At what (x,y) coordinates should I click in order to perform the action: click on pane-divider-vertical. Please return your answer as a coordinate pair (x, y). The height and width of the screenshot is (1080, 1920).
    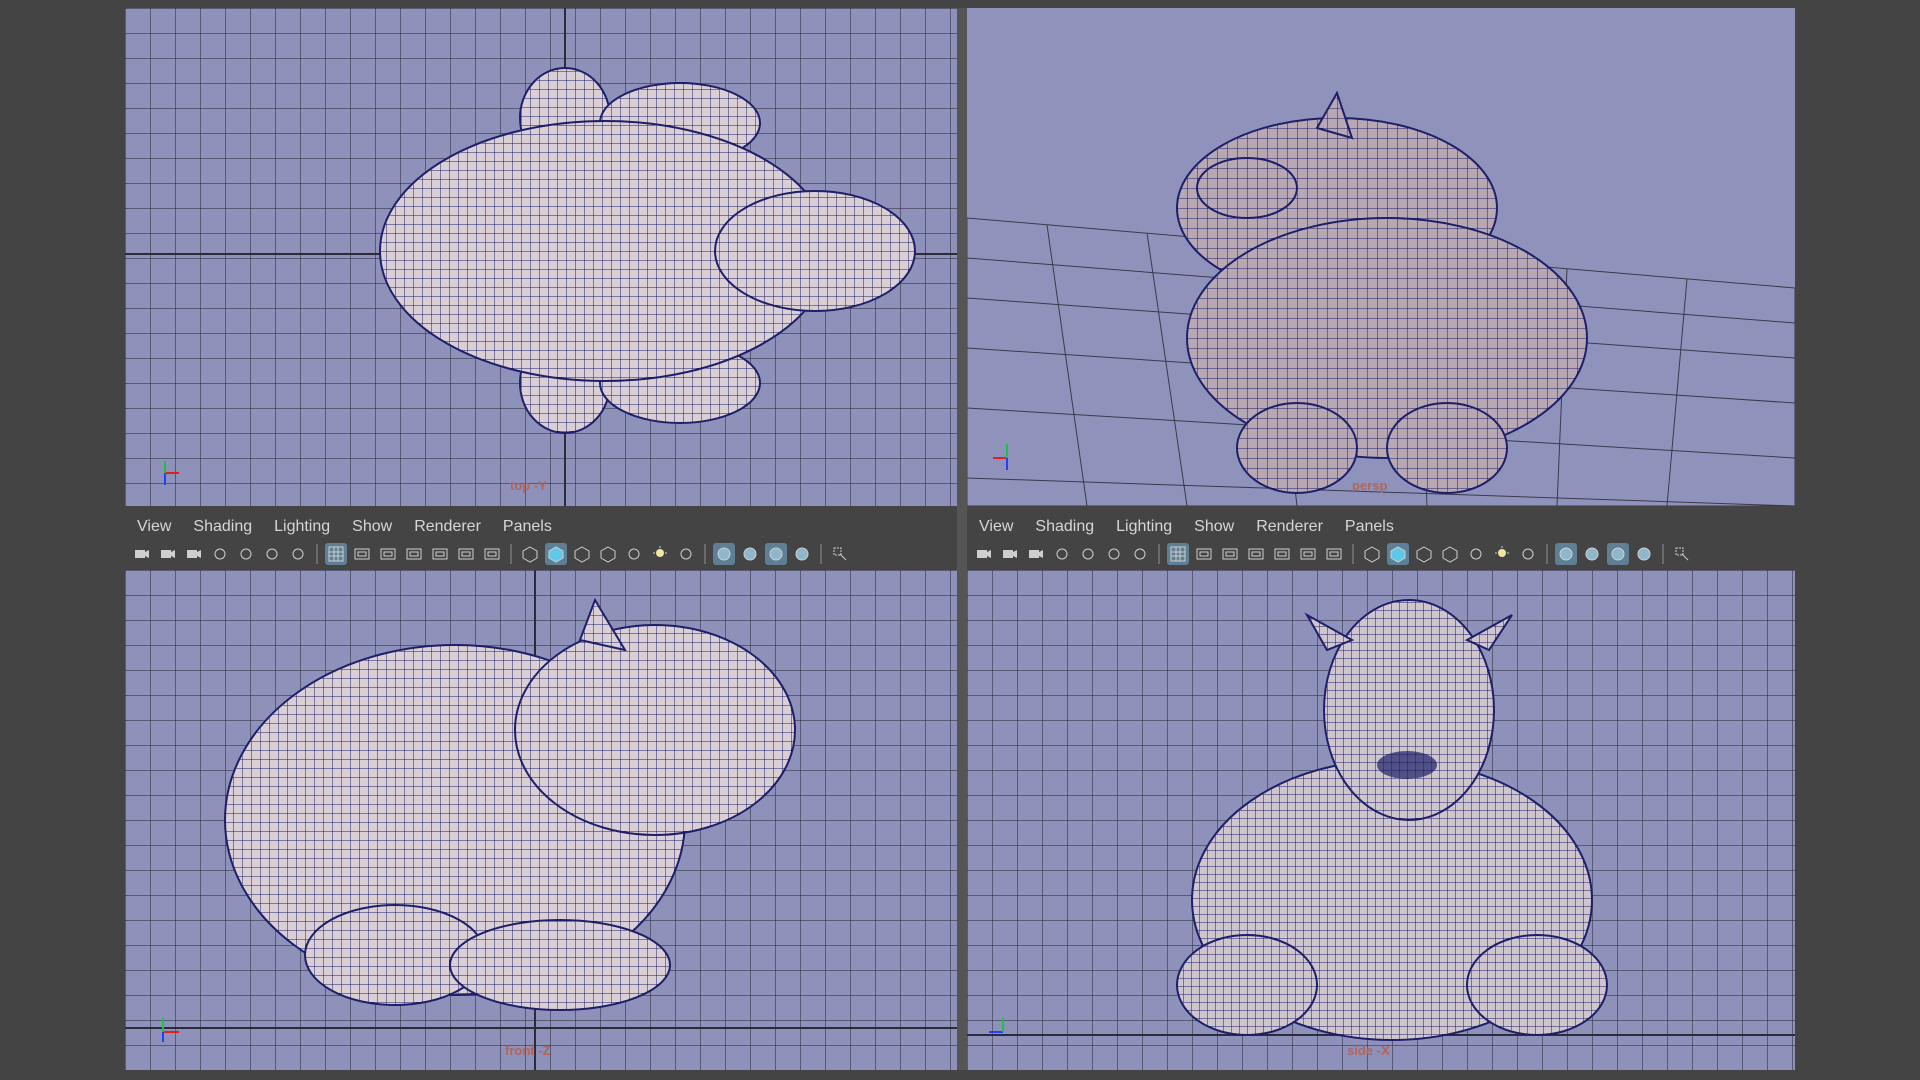
    Looking at the image, I should click on (962, 539).